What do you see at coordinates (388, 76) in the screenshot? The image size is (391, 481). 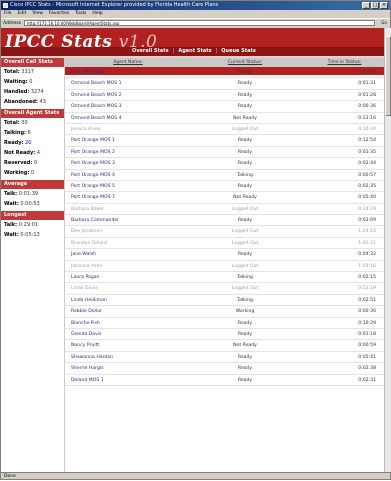 I see `scroll-thumb` at bounding box center [388, 76].